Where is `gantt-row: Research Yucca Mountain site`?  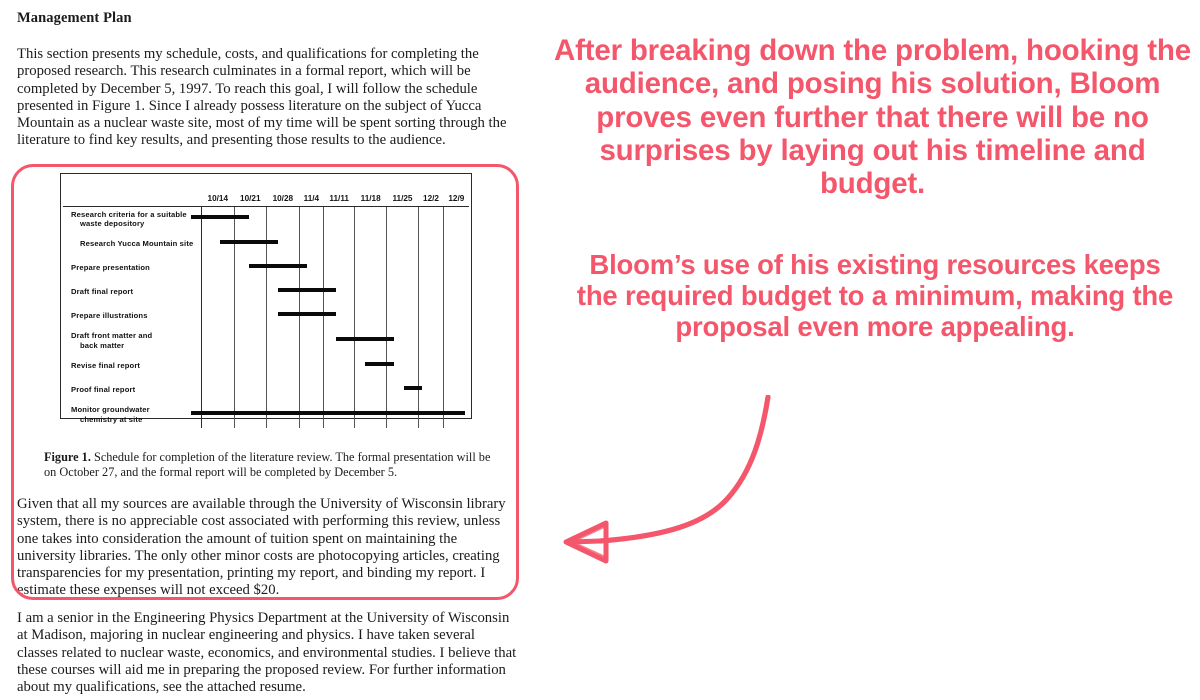
gantt-row: Research Yucca Mountain site is located at coordinates (266, 244).